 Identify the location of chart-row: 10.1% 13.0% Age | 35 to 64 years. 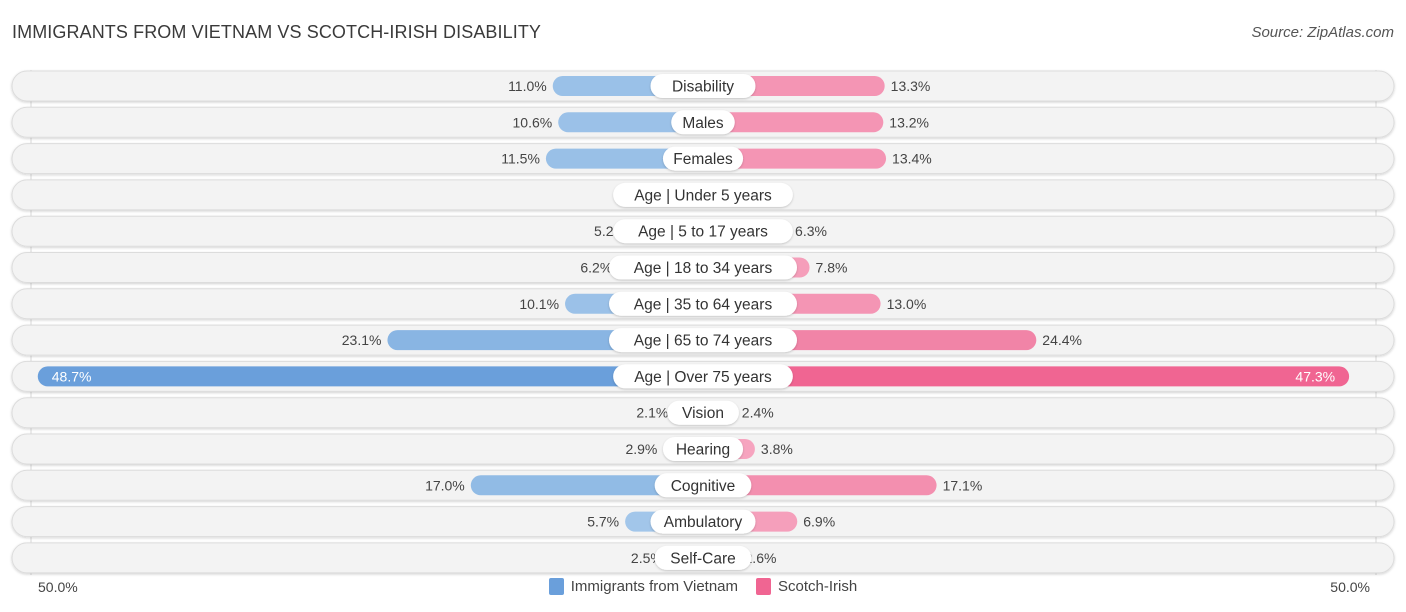
(703, 304).